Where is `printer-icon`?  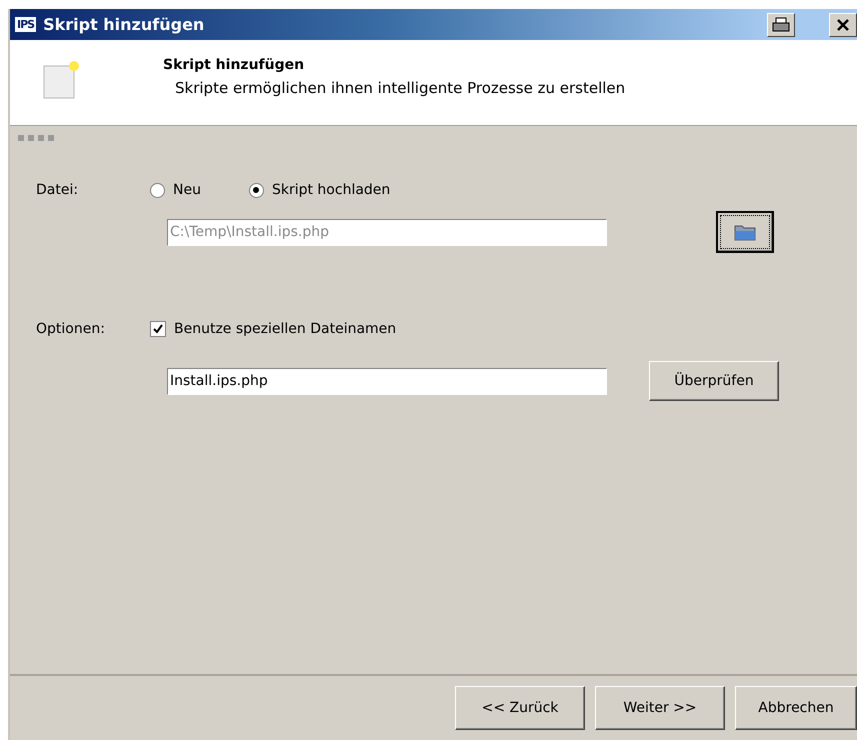 printer-icon is located at coordinates (781, 24).